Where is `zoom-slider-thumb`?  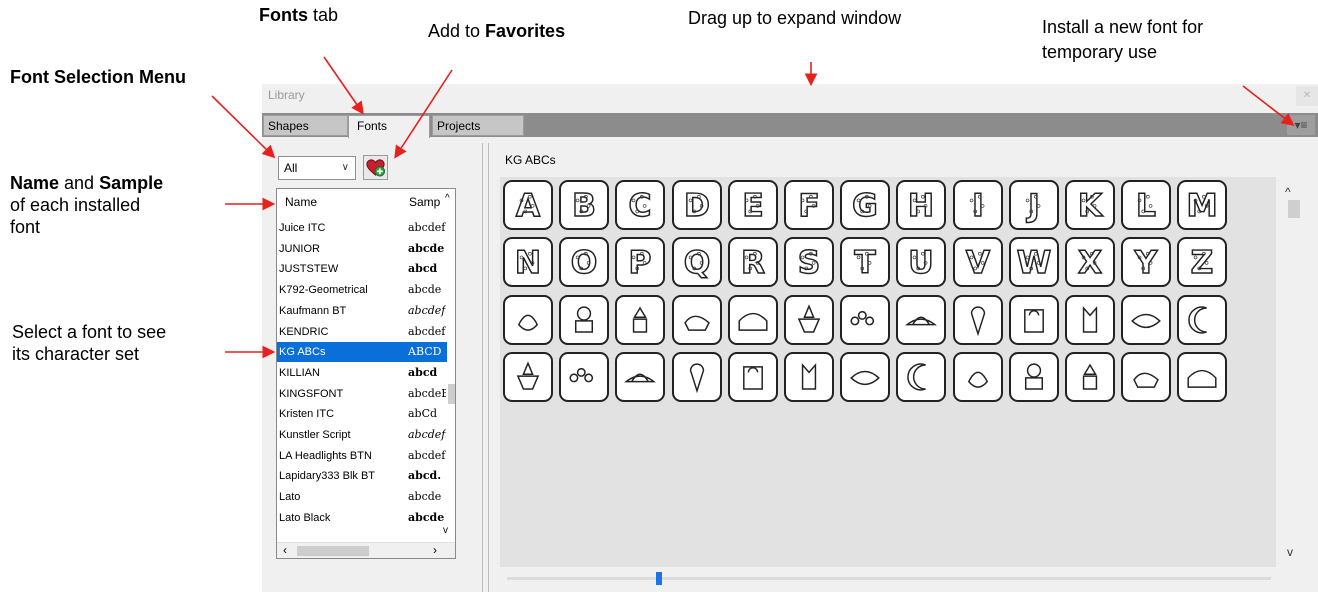 zoom-slider-thumb is located at coordinates (659, 578).